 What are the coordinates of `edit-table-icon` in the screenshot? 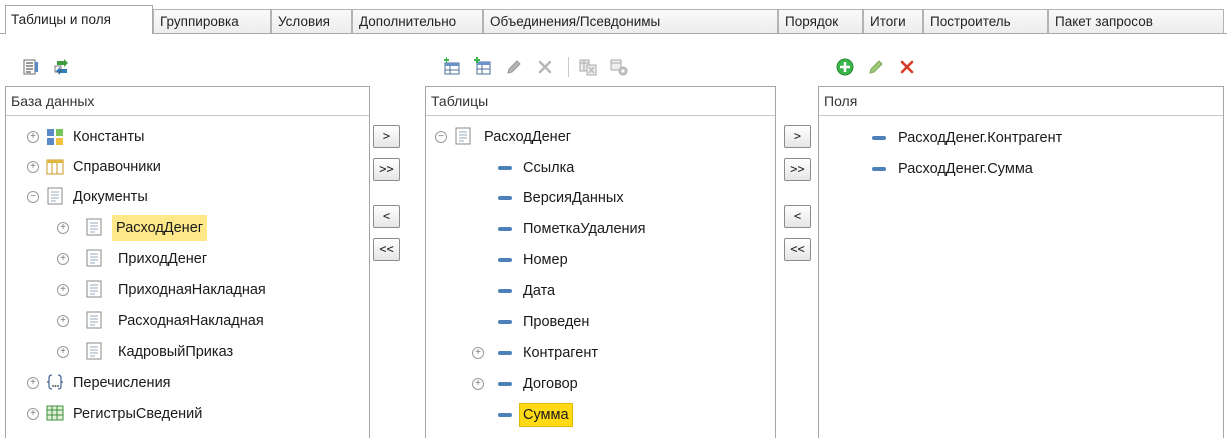 It's located at (514, 67).